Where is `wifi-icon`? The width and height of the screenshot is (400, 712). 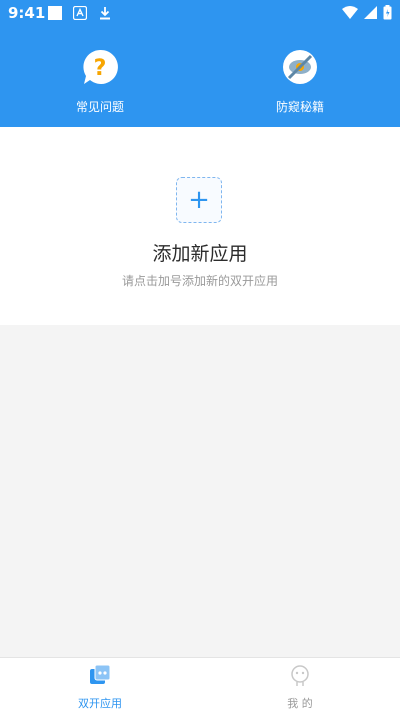 wifi-icon is located at coordinates (350, 12).